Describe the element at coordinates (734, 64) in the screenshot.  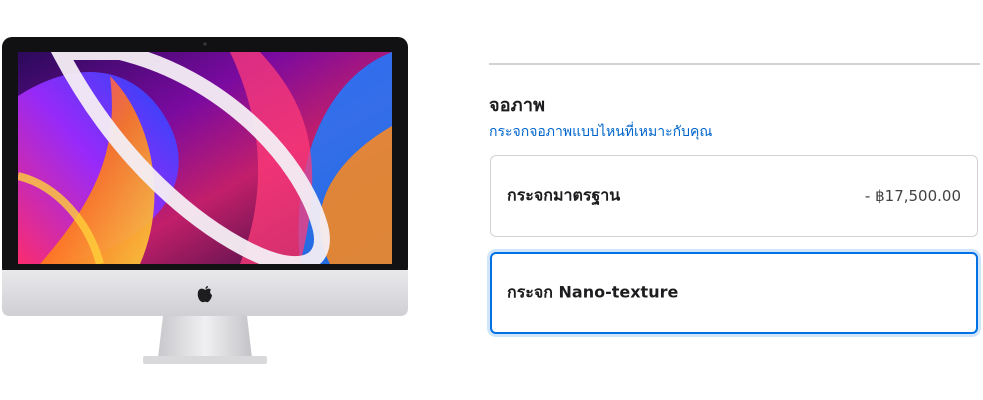
I see `section-divider` at that location.